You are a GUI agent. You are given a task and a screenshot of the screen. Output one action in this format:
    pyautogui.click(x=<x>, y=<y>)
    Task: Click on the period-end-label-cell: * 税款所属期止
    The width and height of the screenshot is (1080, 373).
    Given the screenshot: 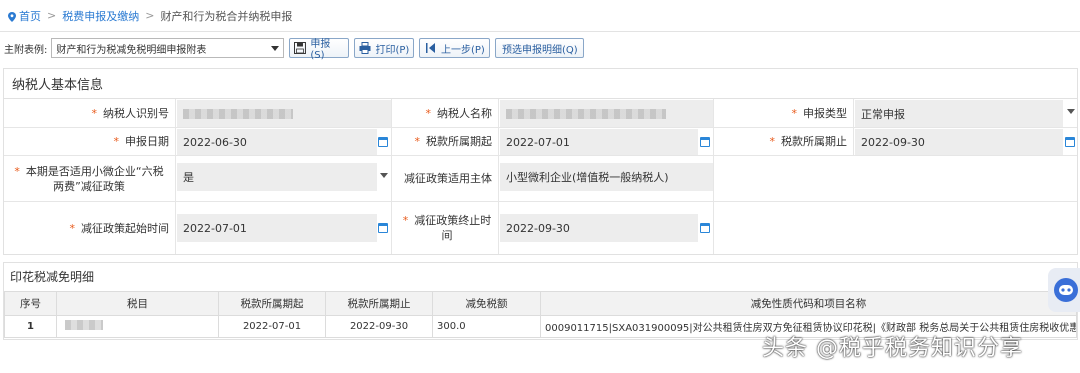 What is the action you would take?
    pyautogui.click(x=784, y=142)
    